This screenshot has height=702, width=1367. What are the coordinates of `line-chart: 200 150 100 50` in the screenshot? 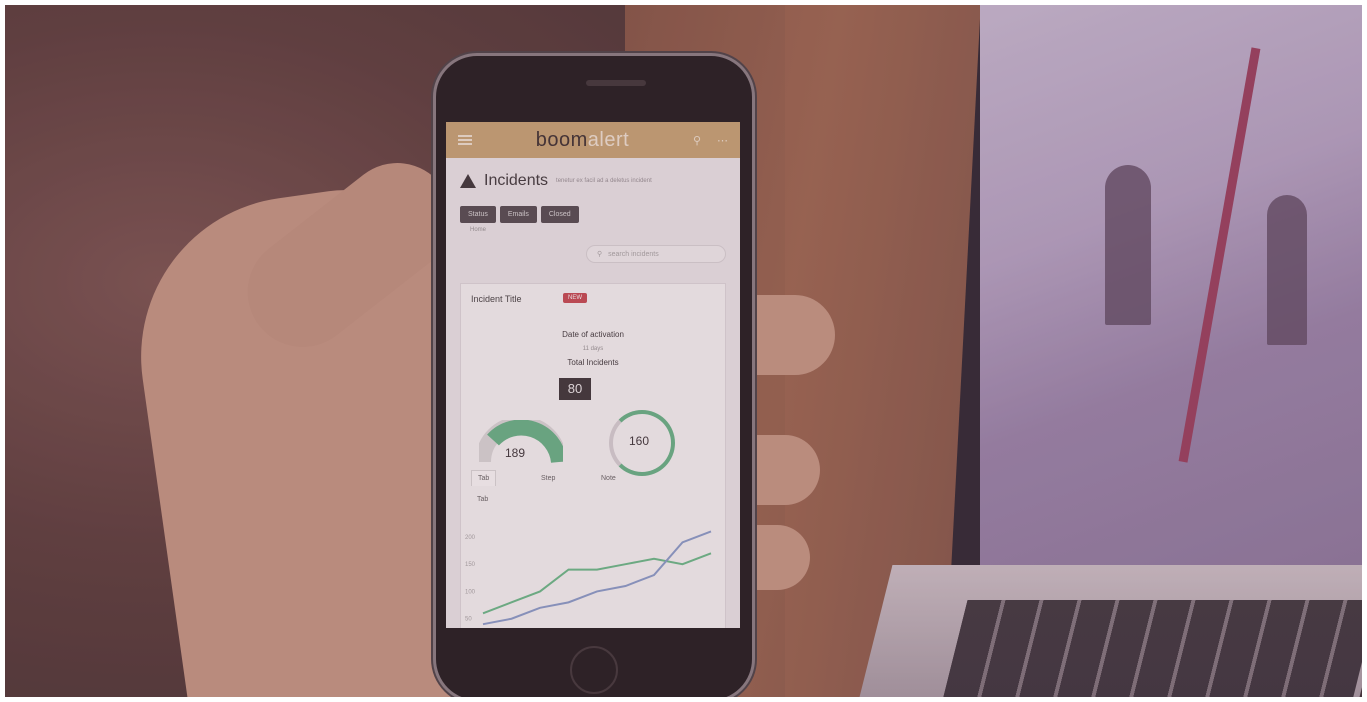 It's located at (588, 578).